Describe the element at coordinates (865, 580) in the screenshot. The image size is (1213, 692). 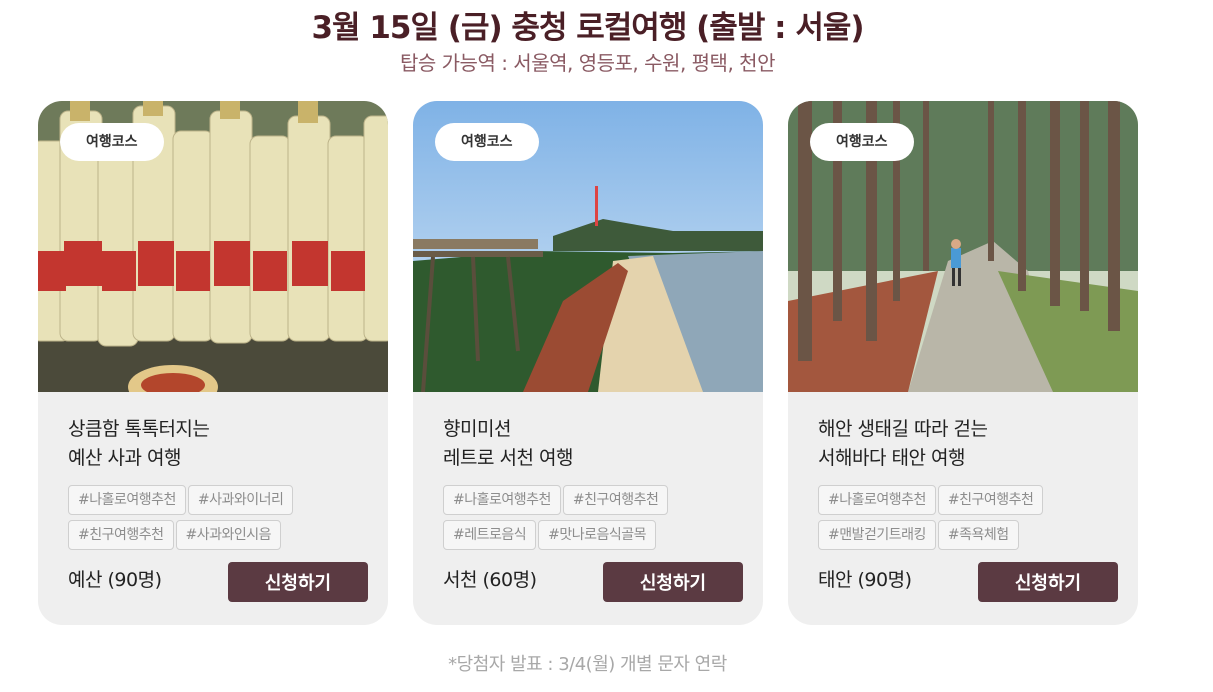
I see `region-capacity: 태안 (90명)` at that location.